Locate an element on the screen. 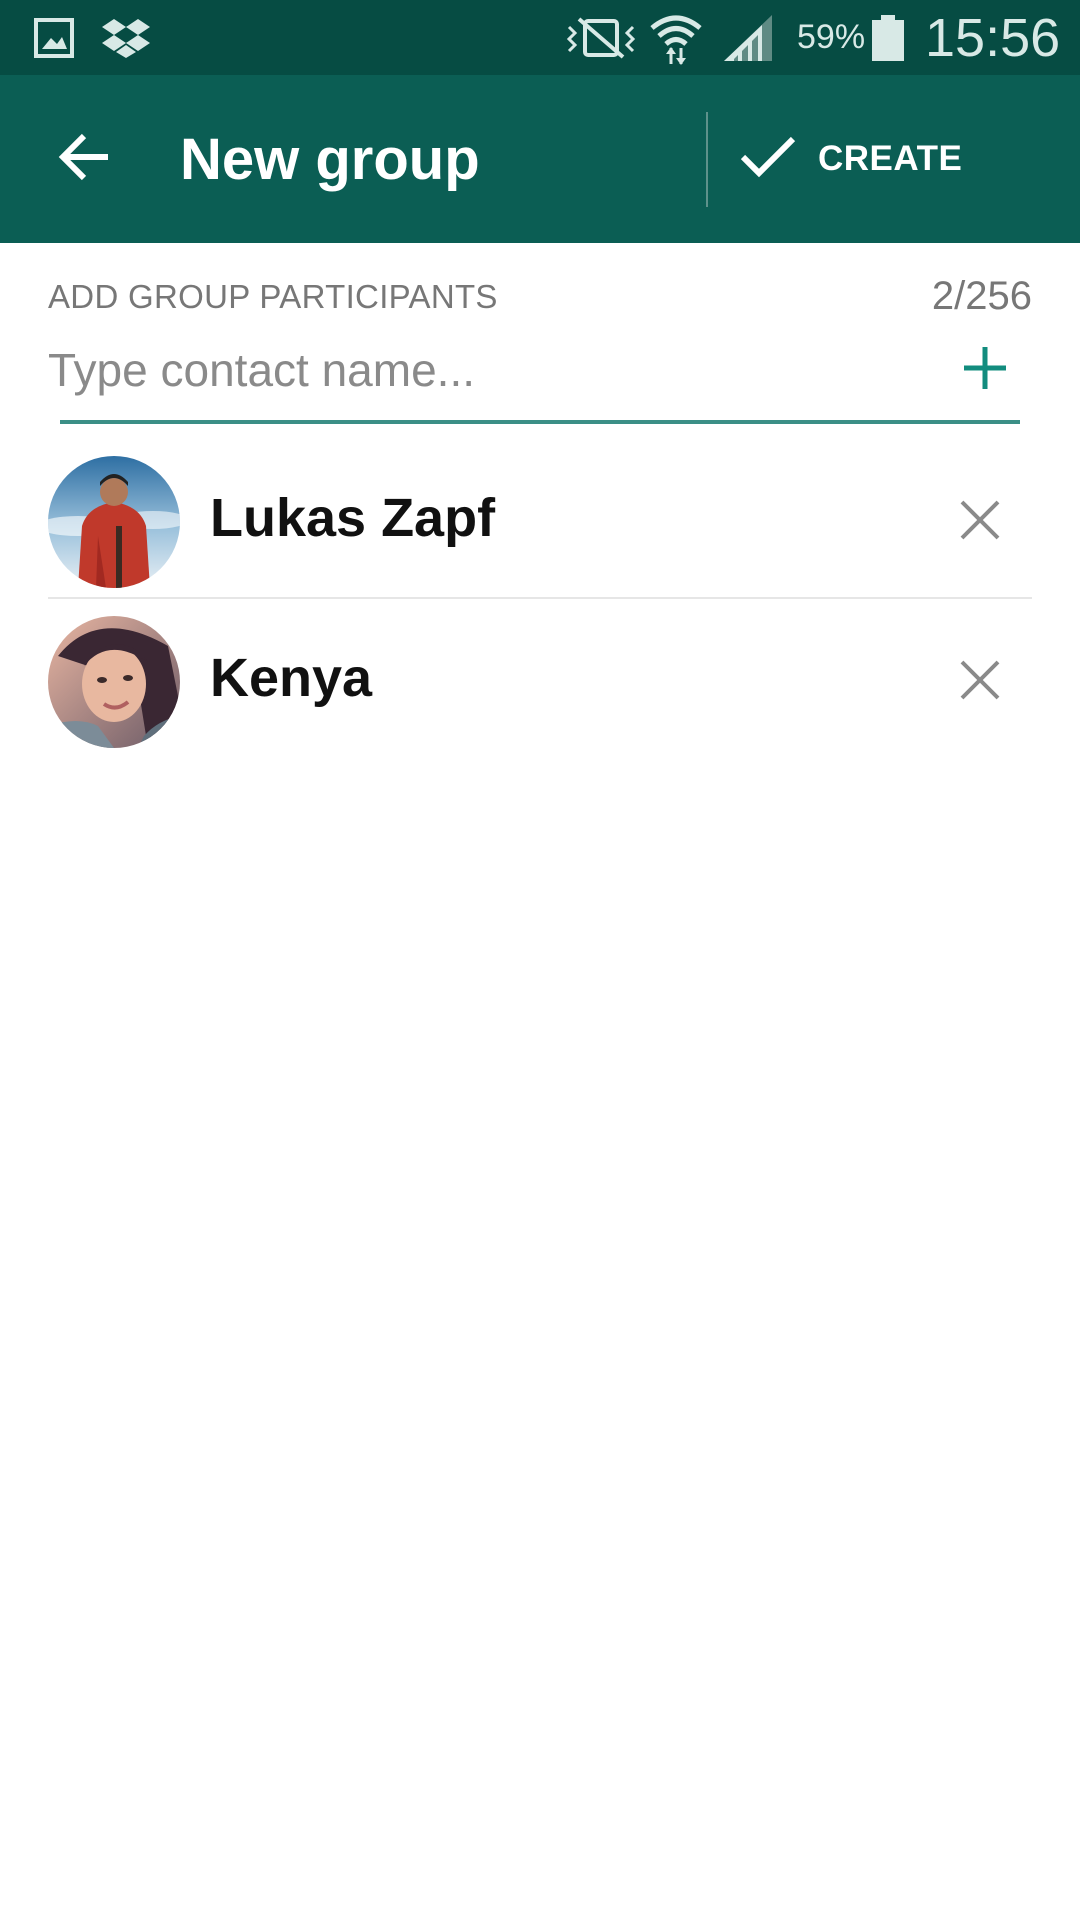  contact-search-input is located at coordinates (488, 370).